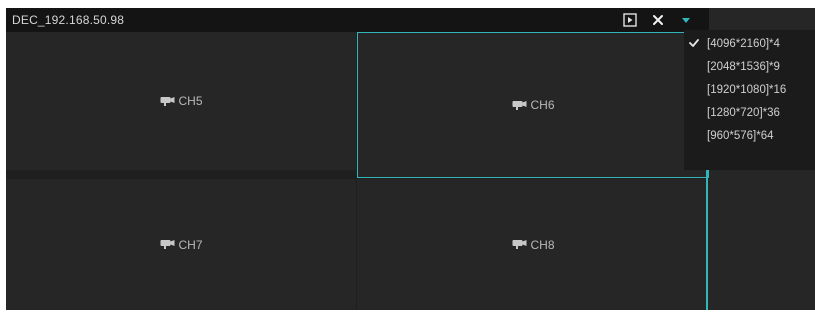 Image resolution: width=815 pixels, height=316 pixels. I want to click on layout-option-9: [2048*1536]*9, so click(749, 68).